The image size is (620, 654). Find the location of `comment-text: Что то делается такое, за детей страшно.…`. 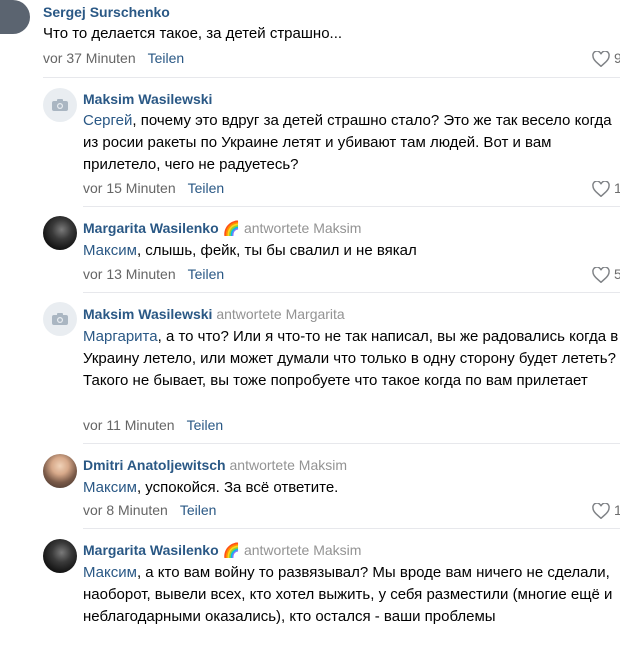

comment-text: Что то делается такое, за детей страшно.… is located at coordinates (193, 33).